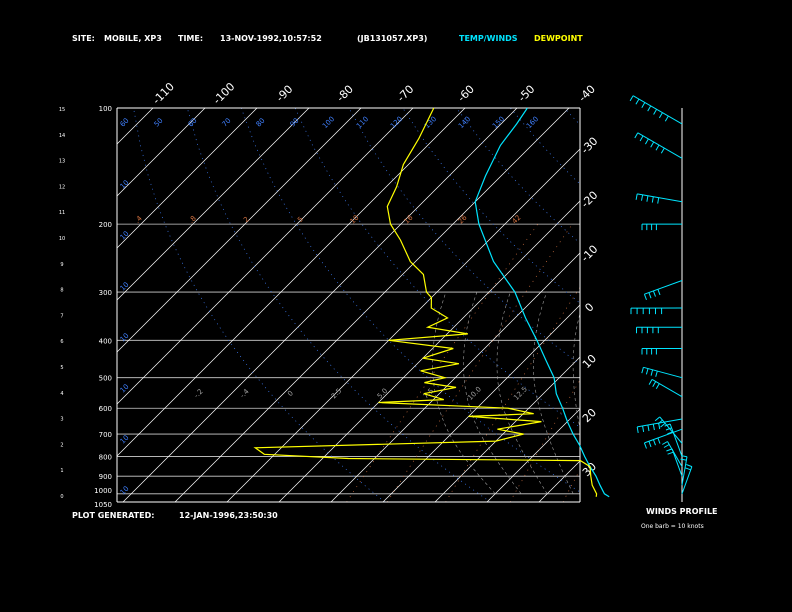 This screenshot has width=792, height=612. What do you see at coordinates (430, 122) in the screenshot?
I see `dry-adiabat-label: 130` at bounding box center [430, 122].